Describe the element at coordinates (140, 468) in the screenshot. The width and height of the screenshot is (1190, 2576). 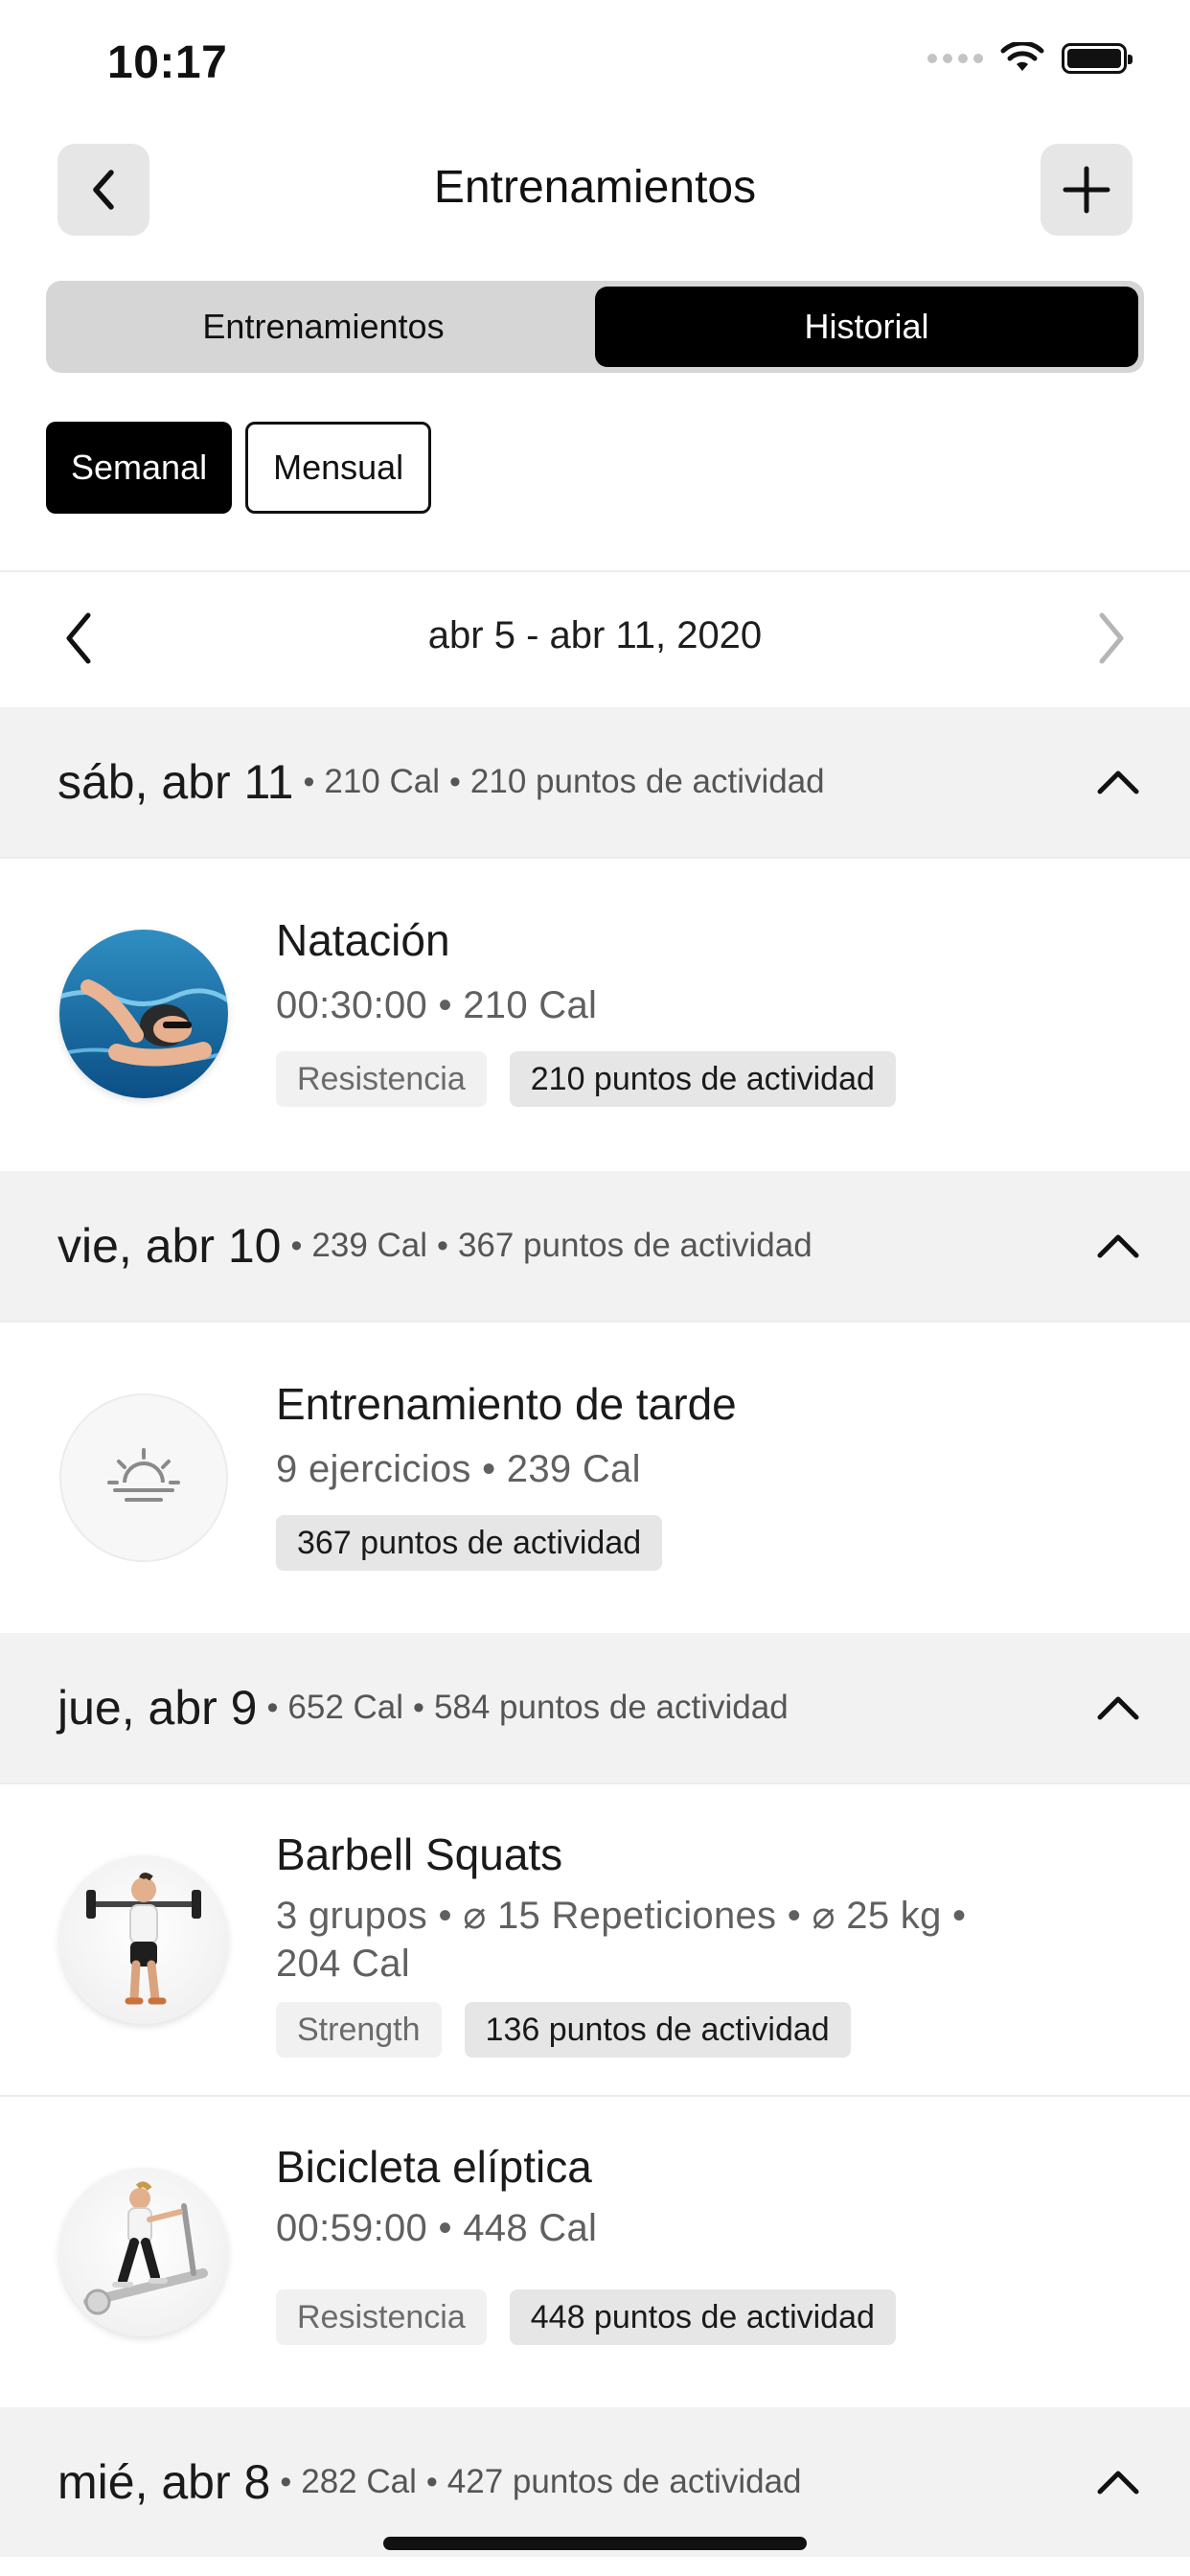
I see `weekly-chip: Semanal` at that location.